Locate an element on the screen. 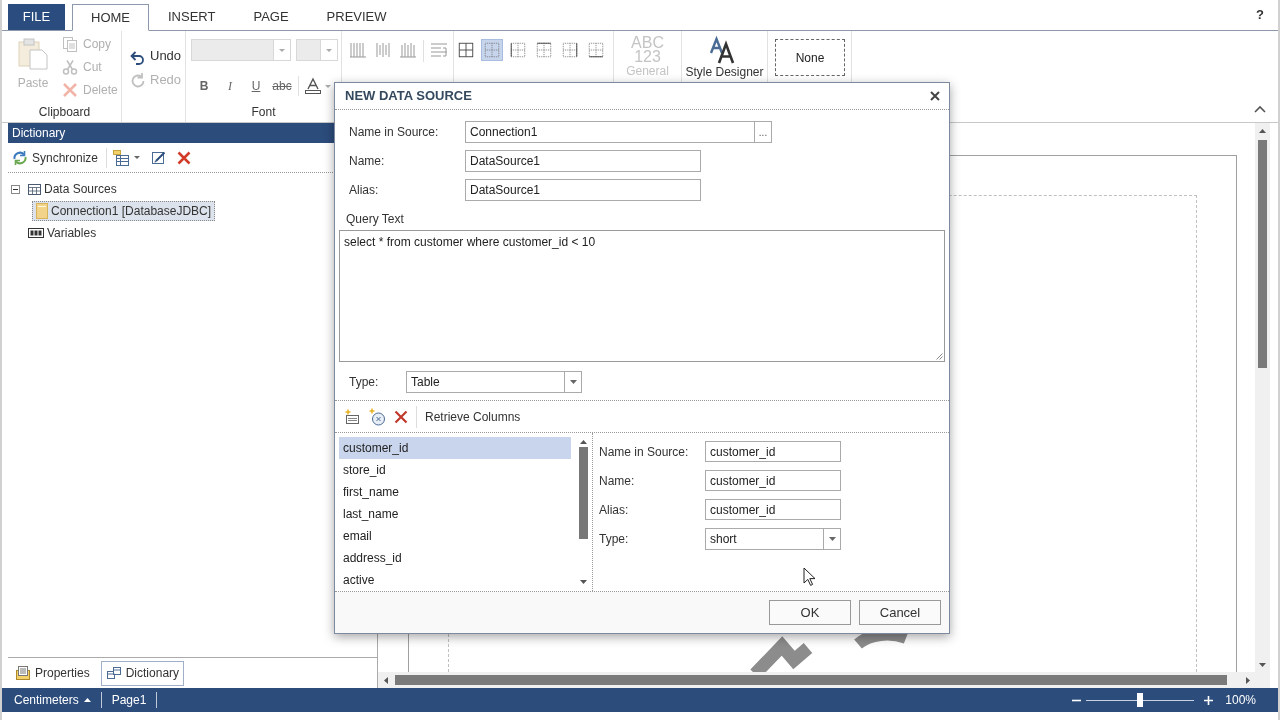 The width and height of the screenshot is (1280, 720). dialog-button: OK is located at coordinates (810, 612).